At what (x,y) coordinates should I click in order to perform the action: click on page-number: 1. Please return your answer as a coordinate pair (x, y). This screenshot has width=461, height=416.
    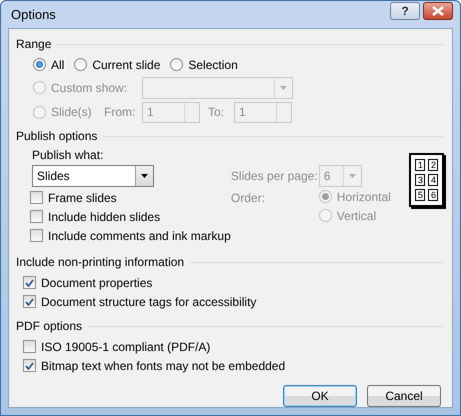
    Looking at the image, I should click on (419, 165).